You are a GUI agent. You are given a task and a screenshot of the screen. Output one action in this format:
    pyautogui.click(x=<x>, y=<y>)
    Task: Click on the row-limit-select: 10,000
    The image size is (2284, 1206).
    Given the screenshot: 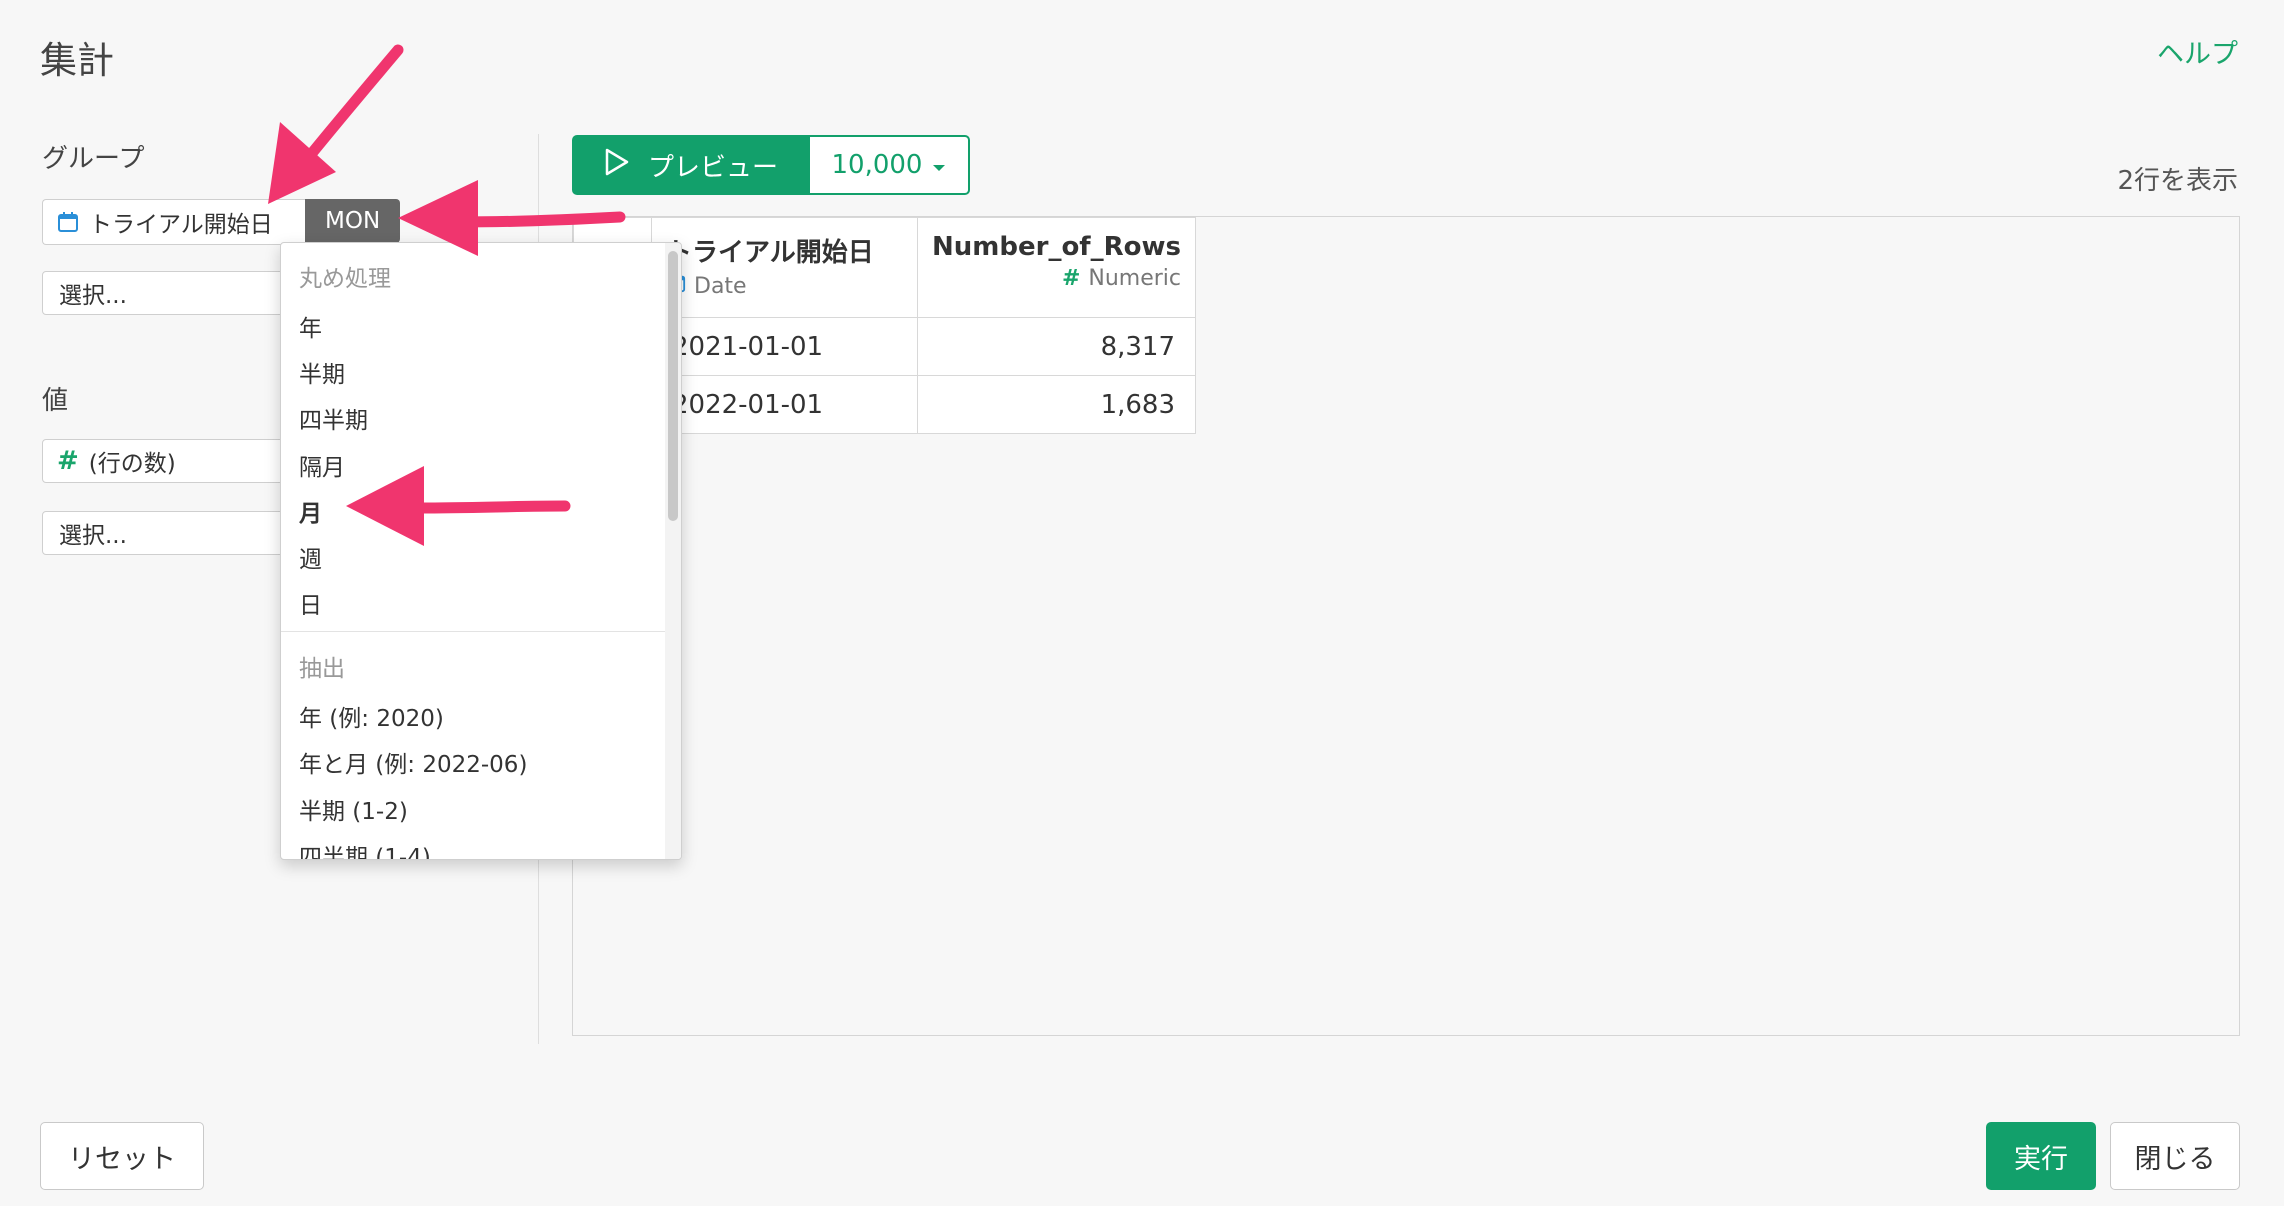 What is the action you would take?
    pyautogui.click(x=890, y=165)
    